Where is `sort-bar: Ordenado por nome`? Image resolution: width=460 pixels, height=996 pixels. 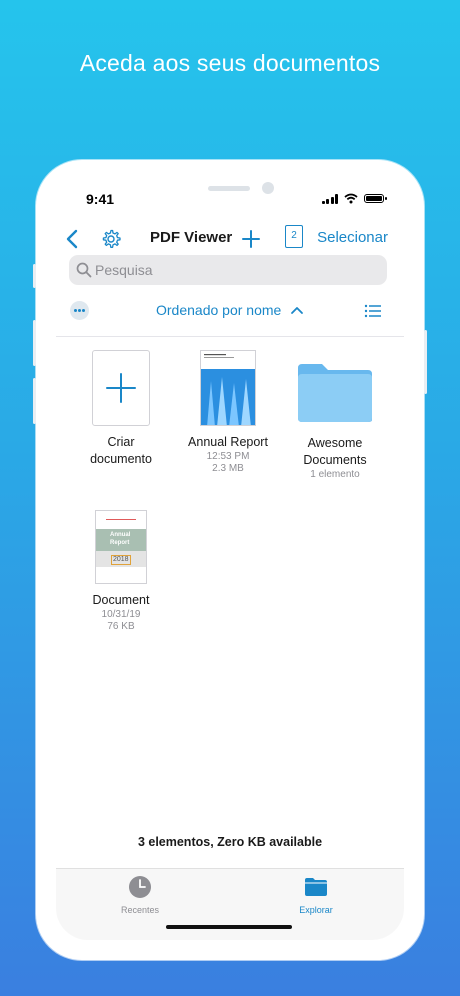 sort-bar: Ordenado por nome is located at coordinates (230, 311).